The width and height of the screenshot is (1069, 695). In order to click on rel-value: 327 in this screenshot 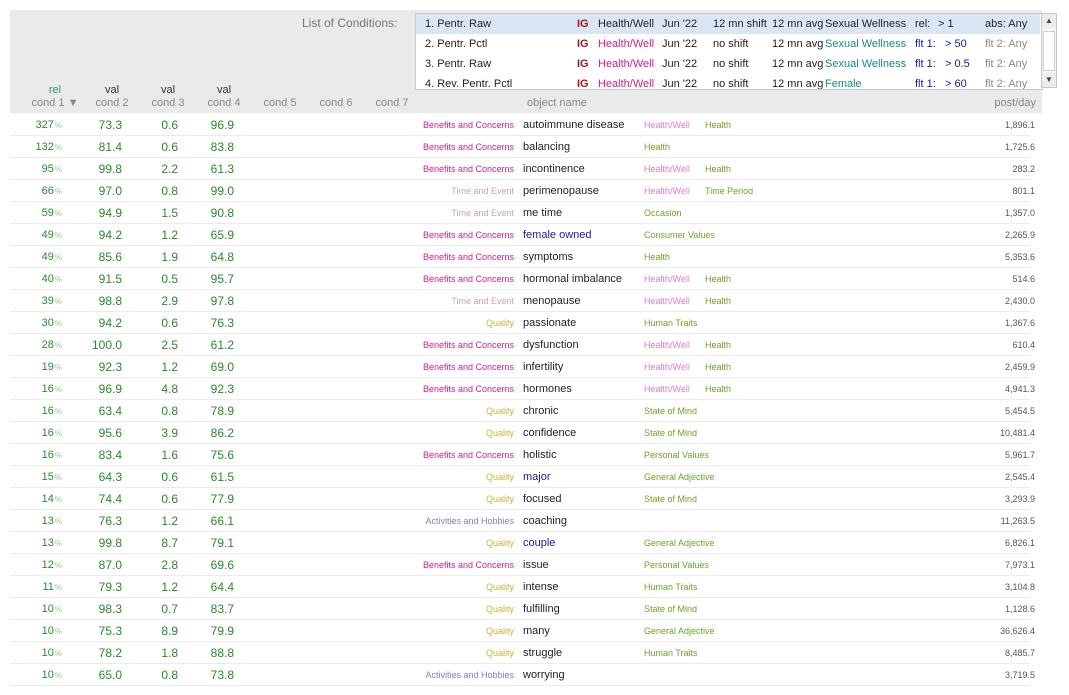, I will do `click(44, 125)`.